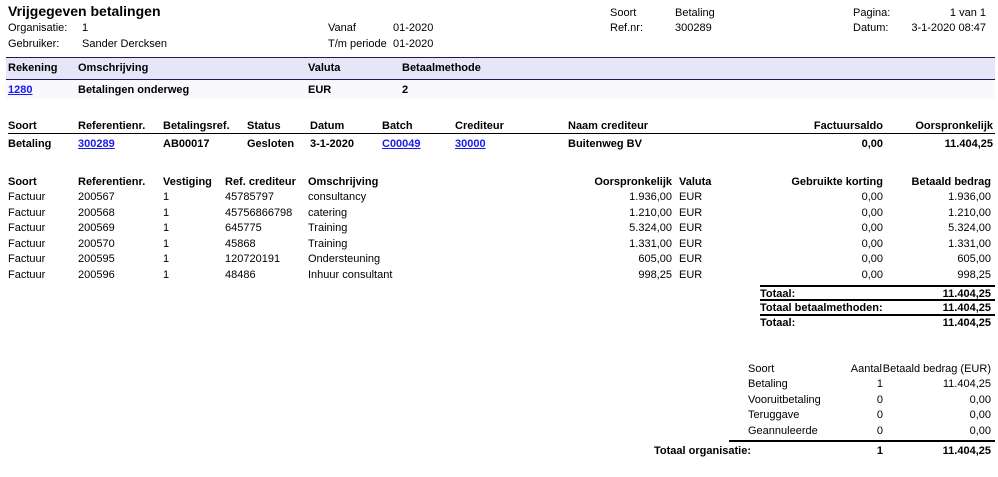 Image resolution: width=998 pixels, height=477 pixels. Describe the element at coordinates (879, 451) in the screenshot. I see `org-total-count: 1` at that location.